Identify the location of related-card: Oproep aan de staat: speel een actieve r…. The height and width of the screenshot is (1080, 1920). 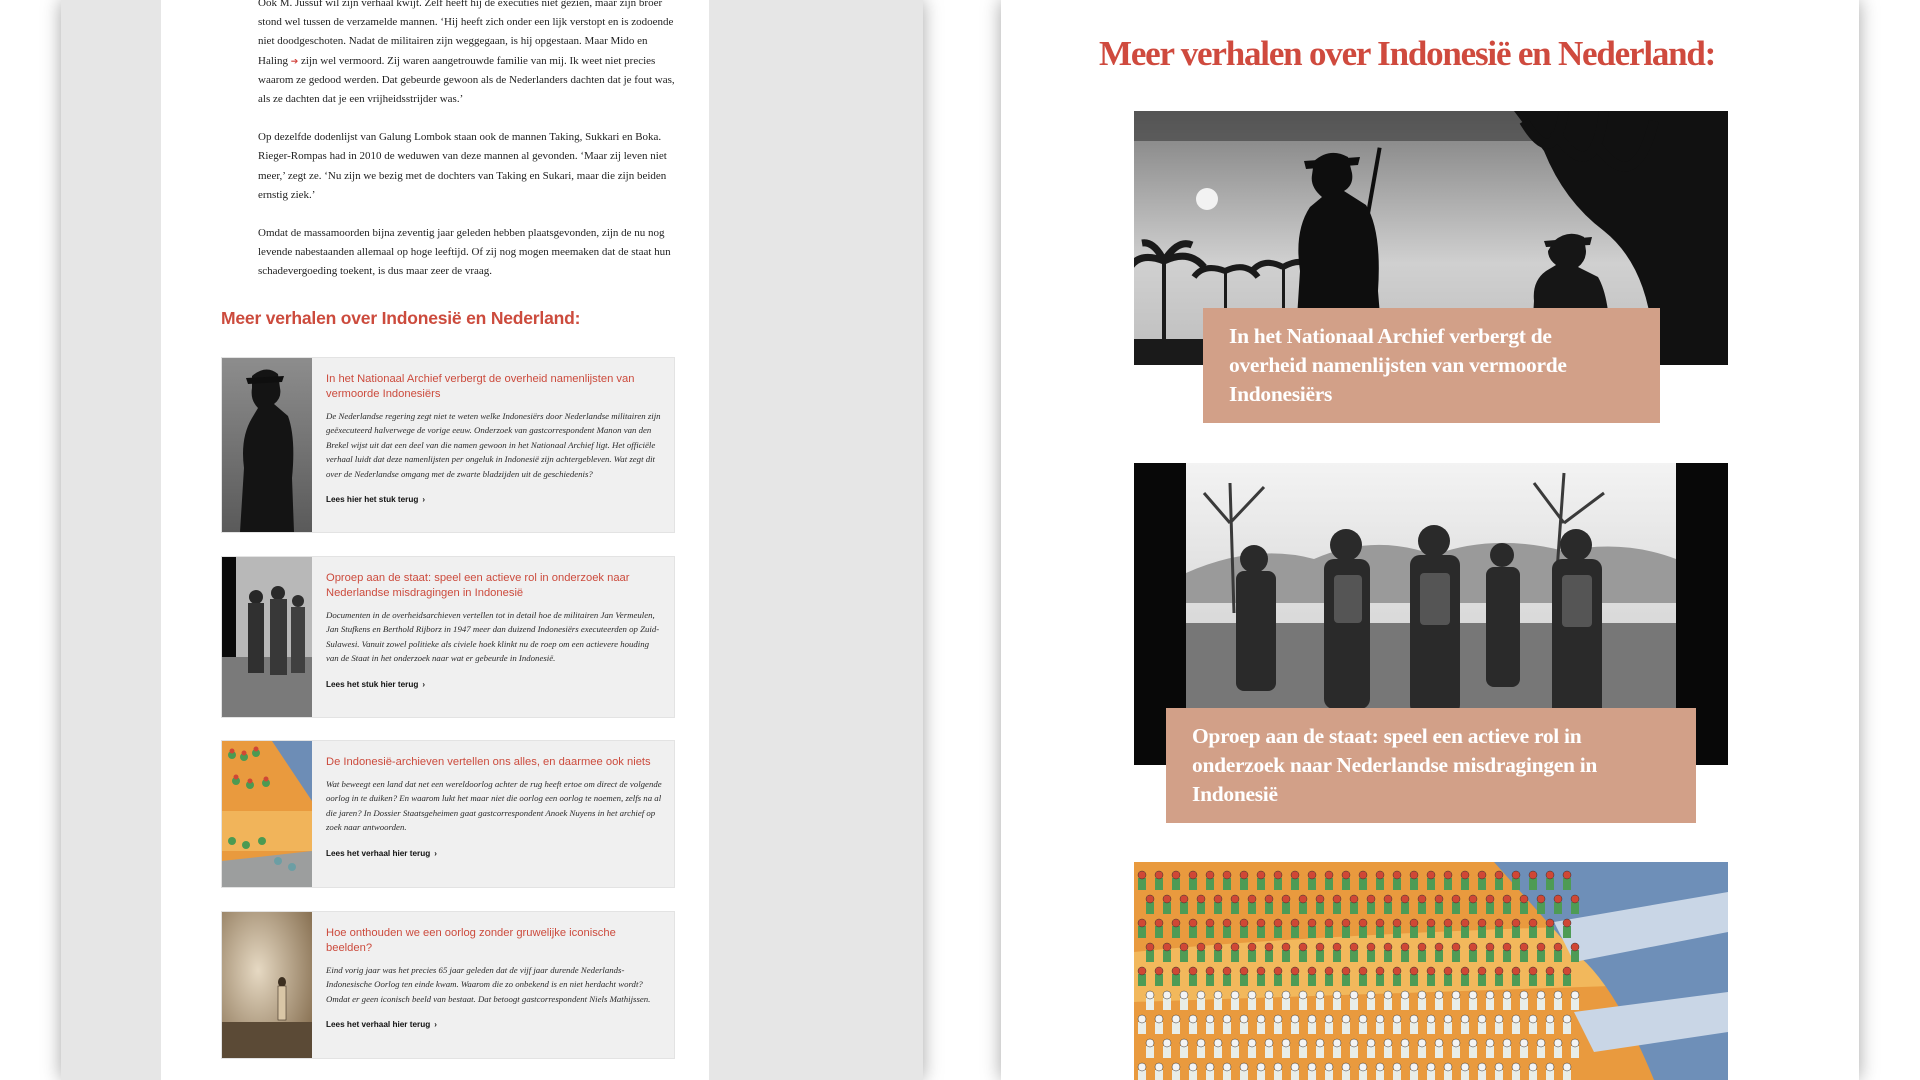
(448, 637).